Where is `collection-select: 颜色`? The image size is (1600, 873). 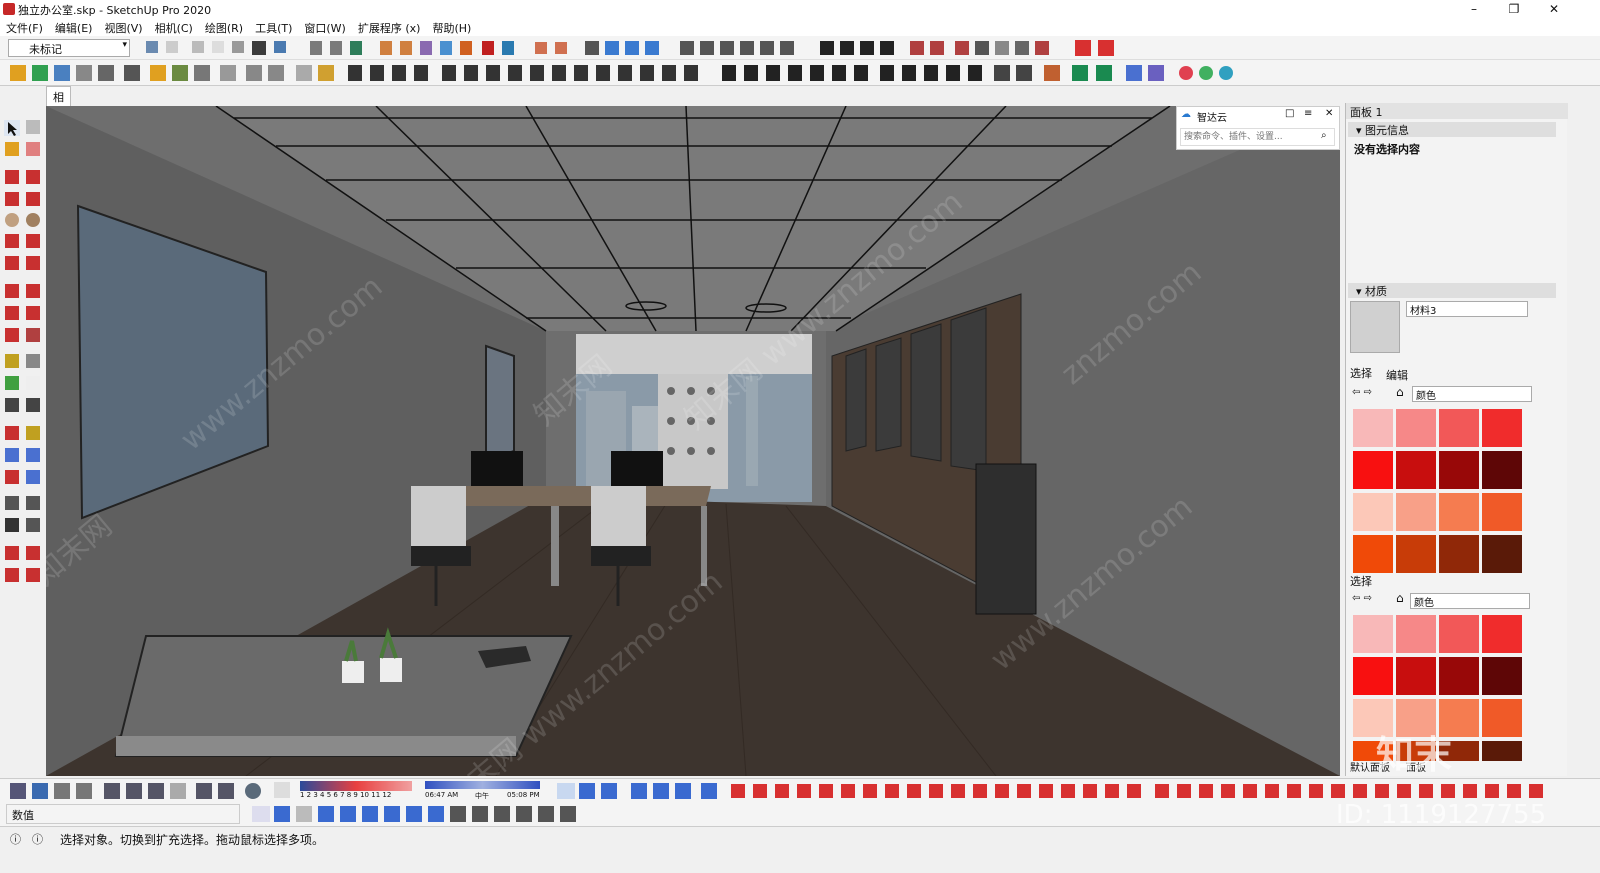
collection-select: 颜色 is located at coordinates (1472, 394).